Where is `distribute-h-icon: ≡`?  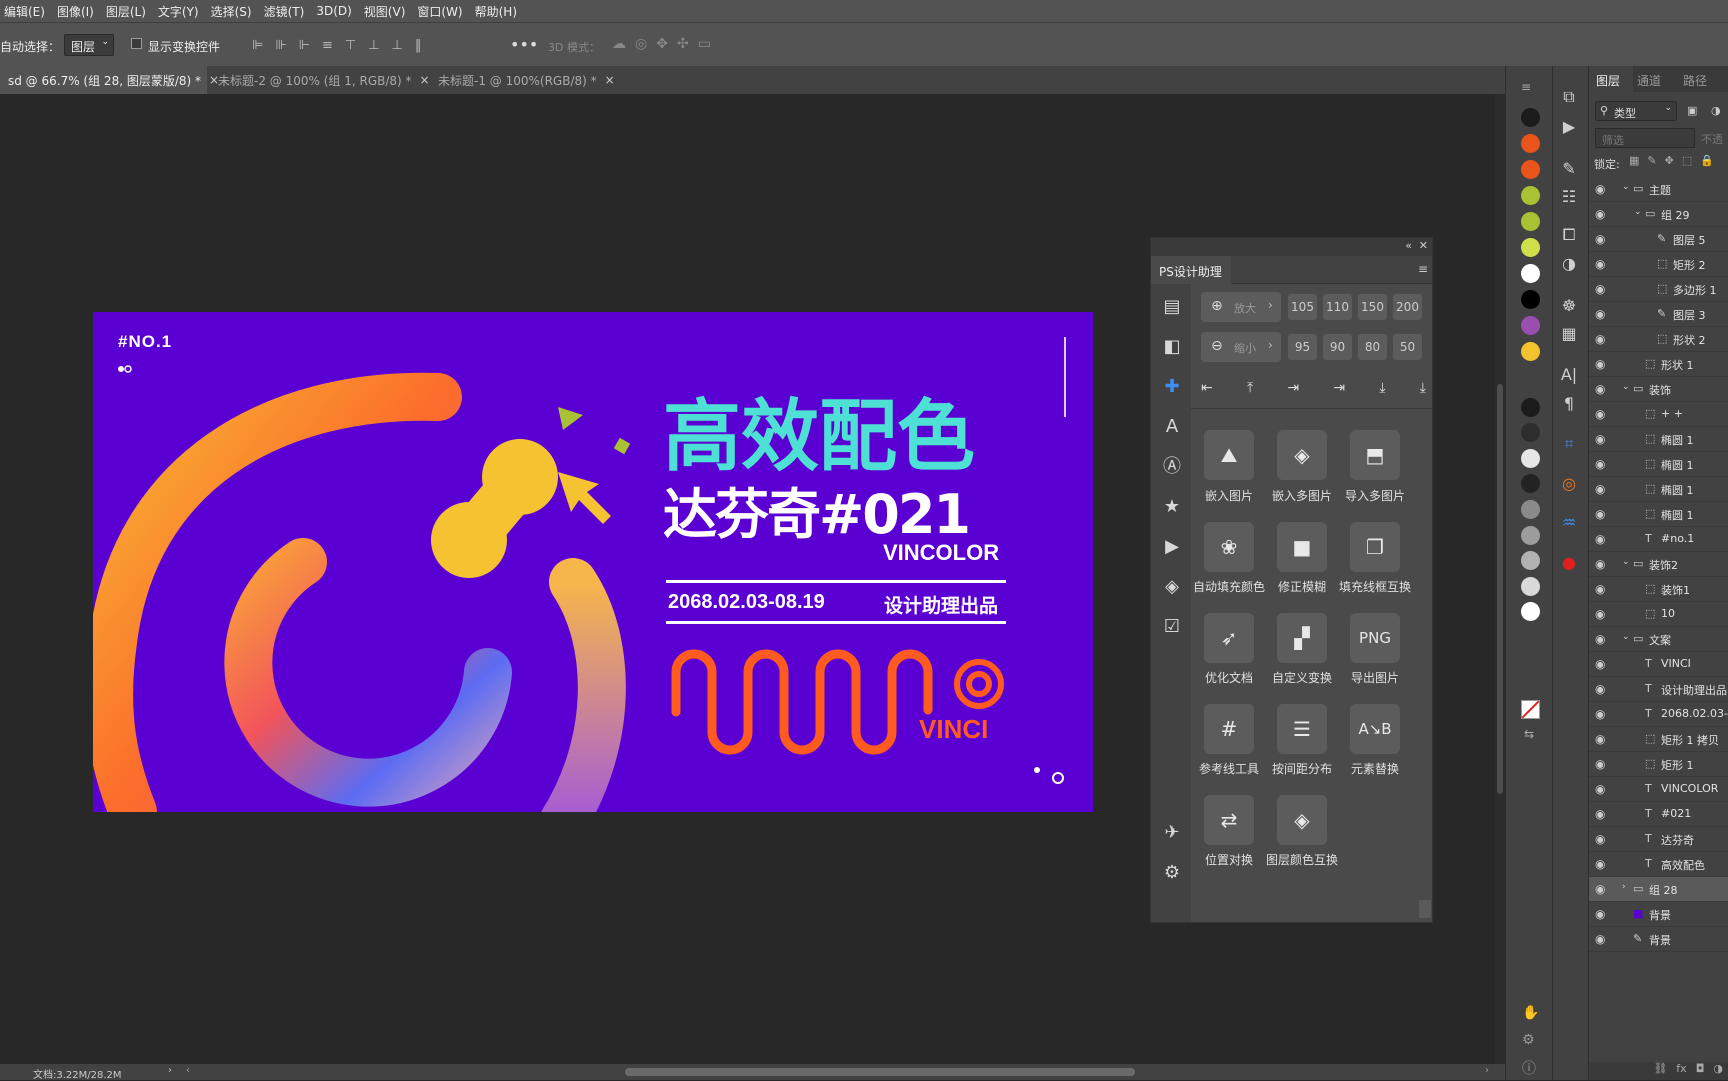
distribute-h-icon: ≡ is located at coordinates (327, 46).